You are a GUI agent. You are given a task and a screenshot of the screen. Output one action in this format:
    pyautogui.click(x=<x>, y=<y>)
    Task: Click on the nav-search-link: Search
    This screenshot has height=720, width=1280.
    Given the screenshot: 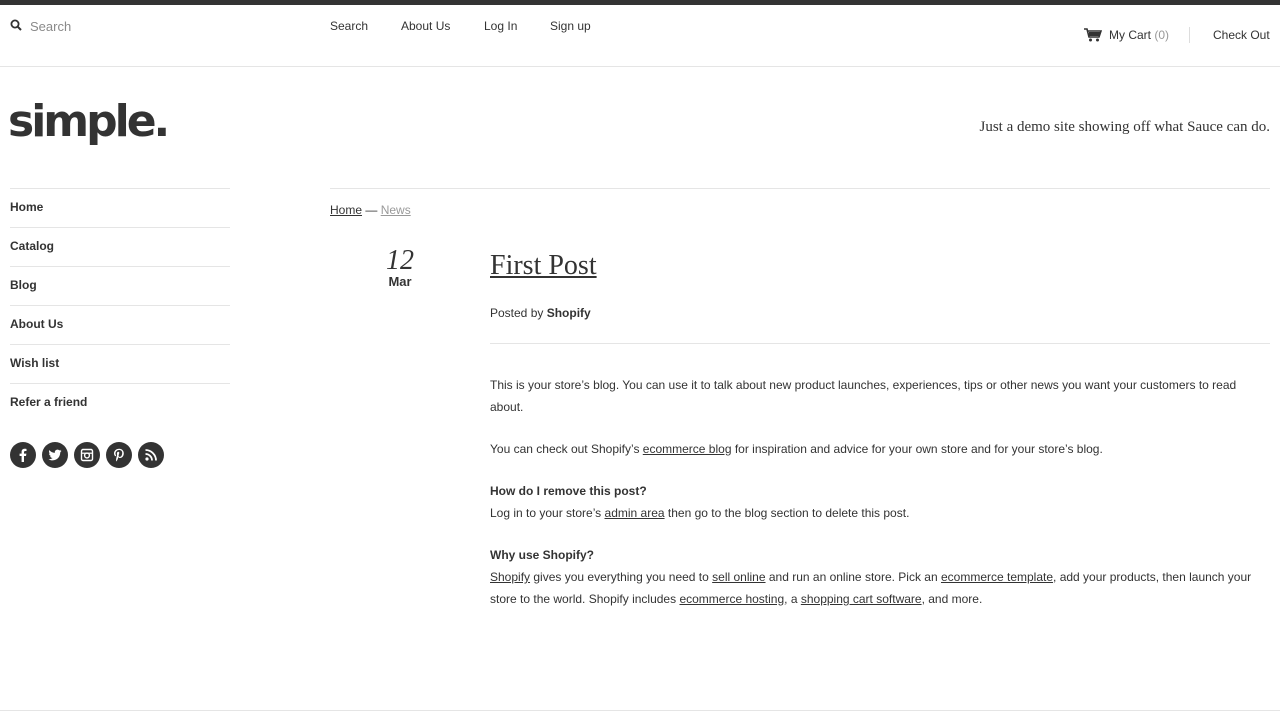 What is the action you would take?
    pyautogui.click(x=349, y=26)
    